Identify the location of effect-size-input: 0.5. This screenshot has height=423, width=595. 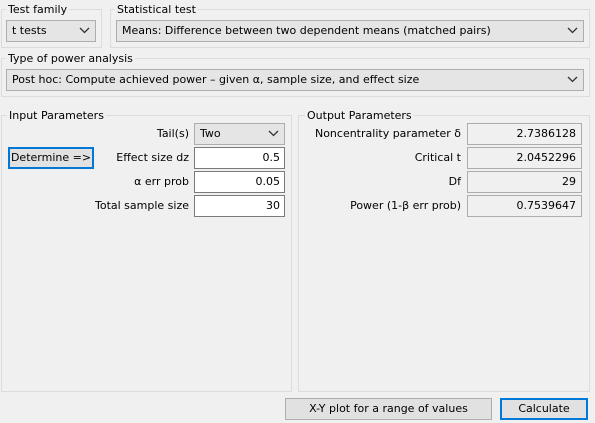
(239, 158).